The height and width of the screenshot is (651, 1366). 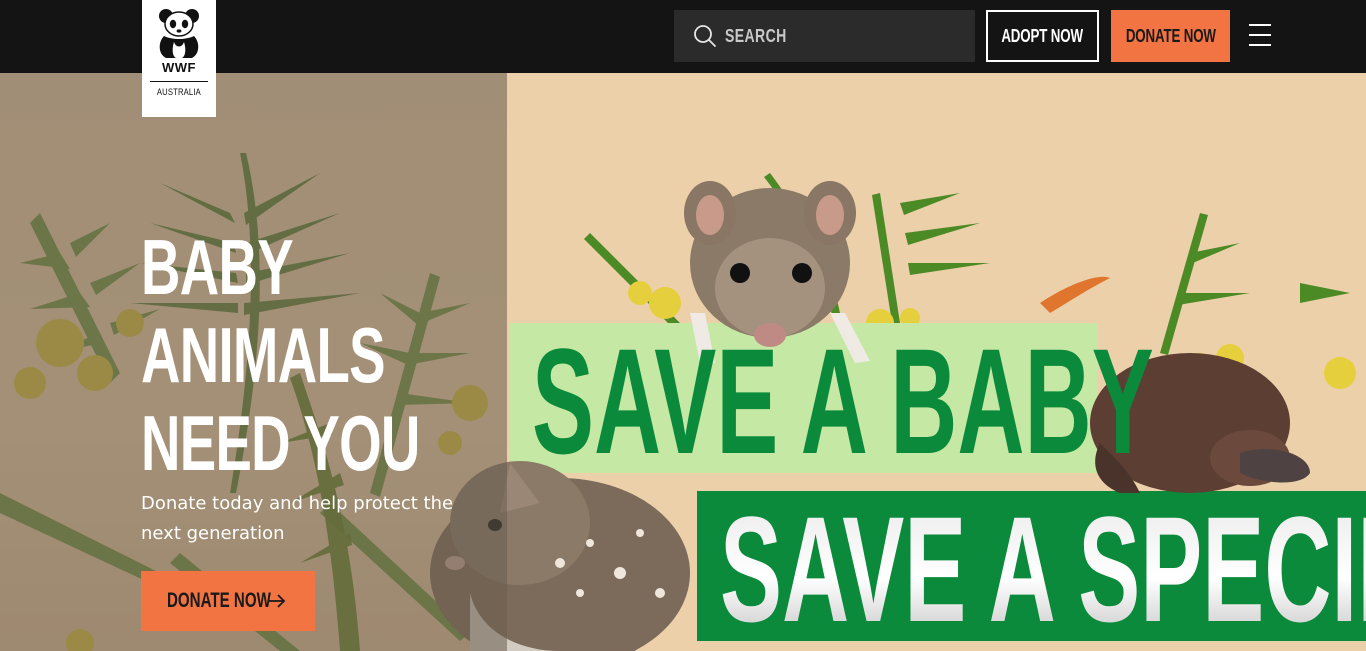 I want to click on banner-line-1: SAVE A BABY, so click(x=843, y=401).